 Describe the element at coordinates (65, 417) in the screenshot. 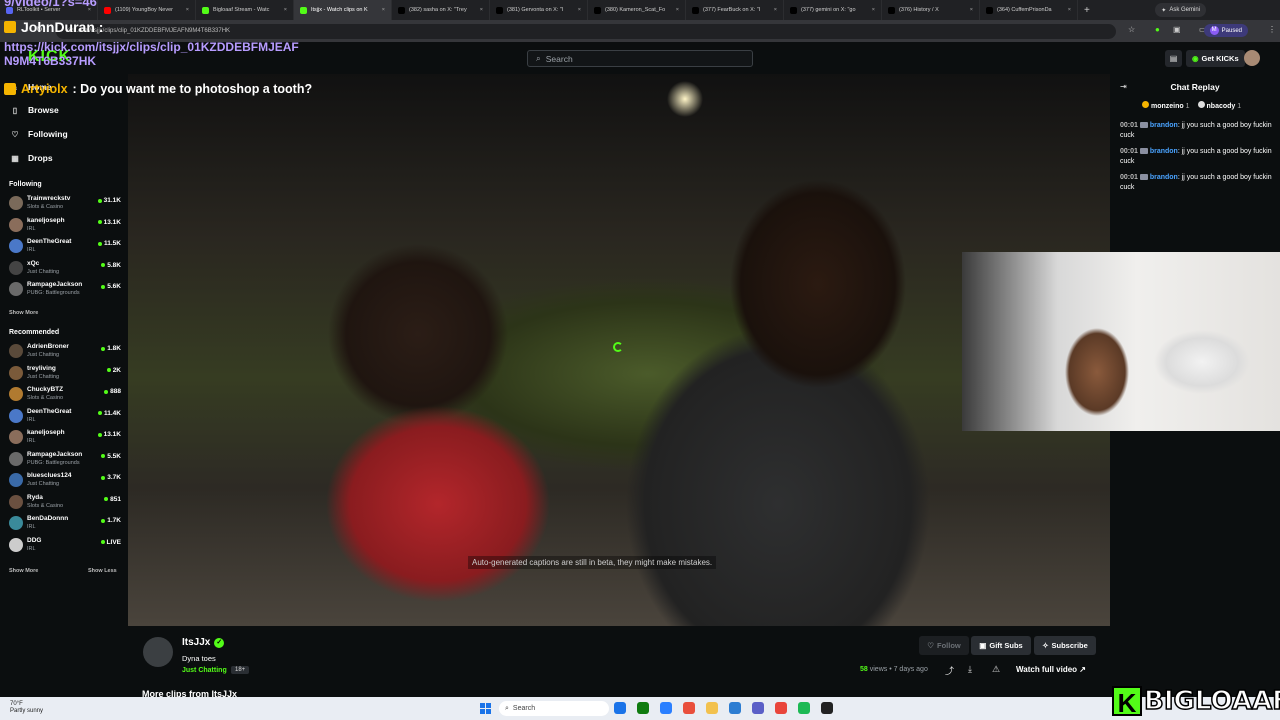

I see `channel-item: DeenTheGreat IRL 11.4K` at that location.